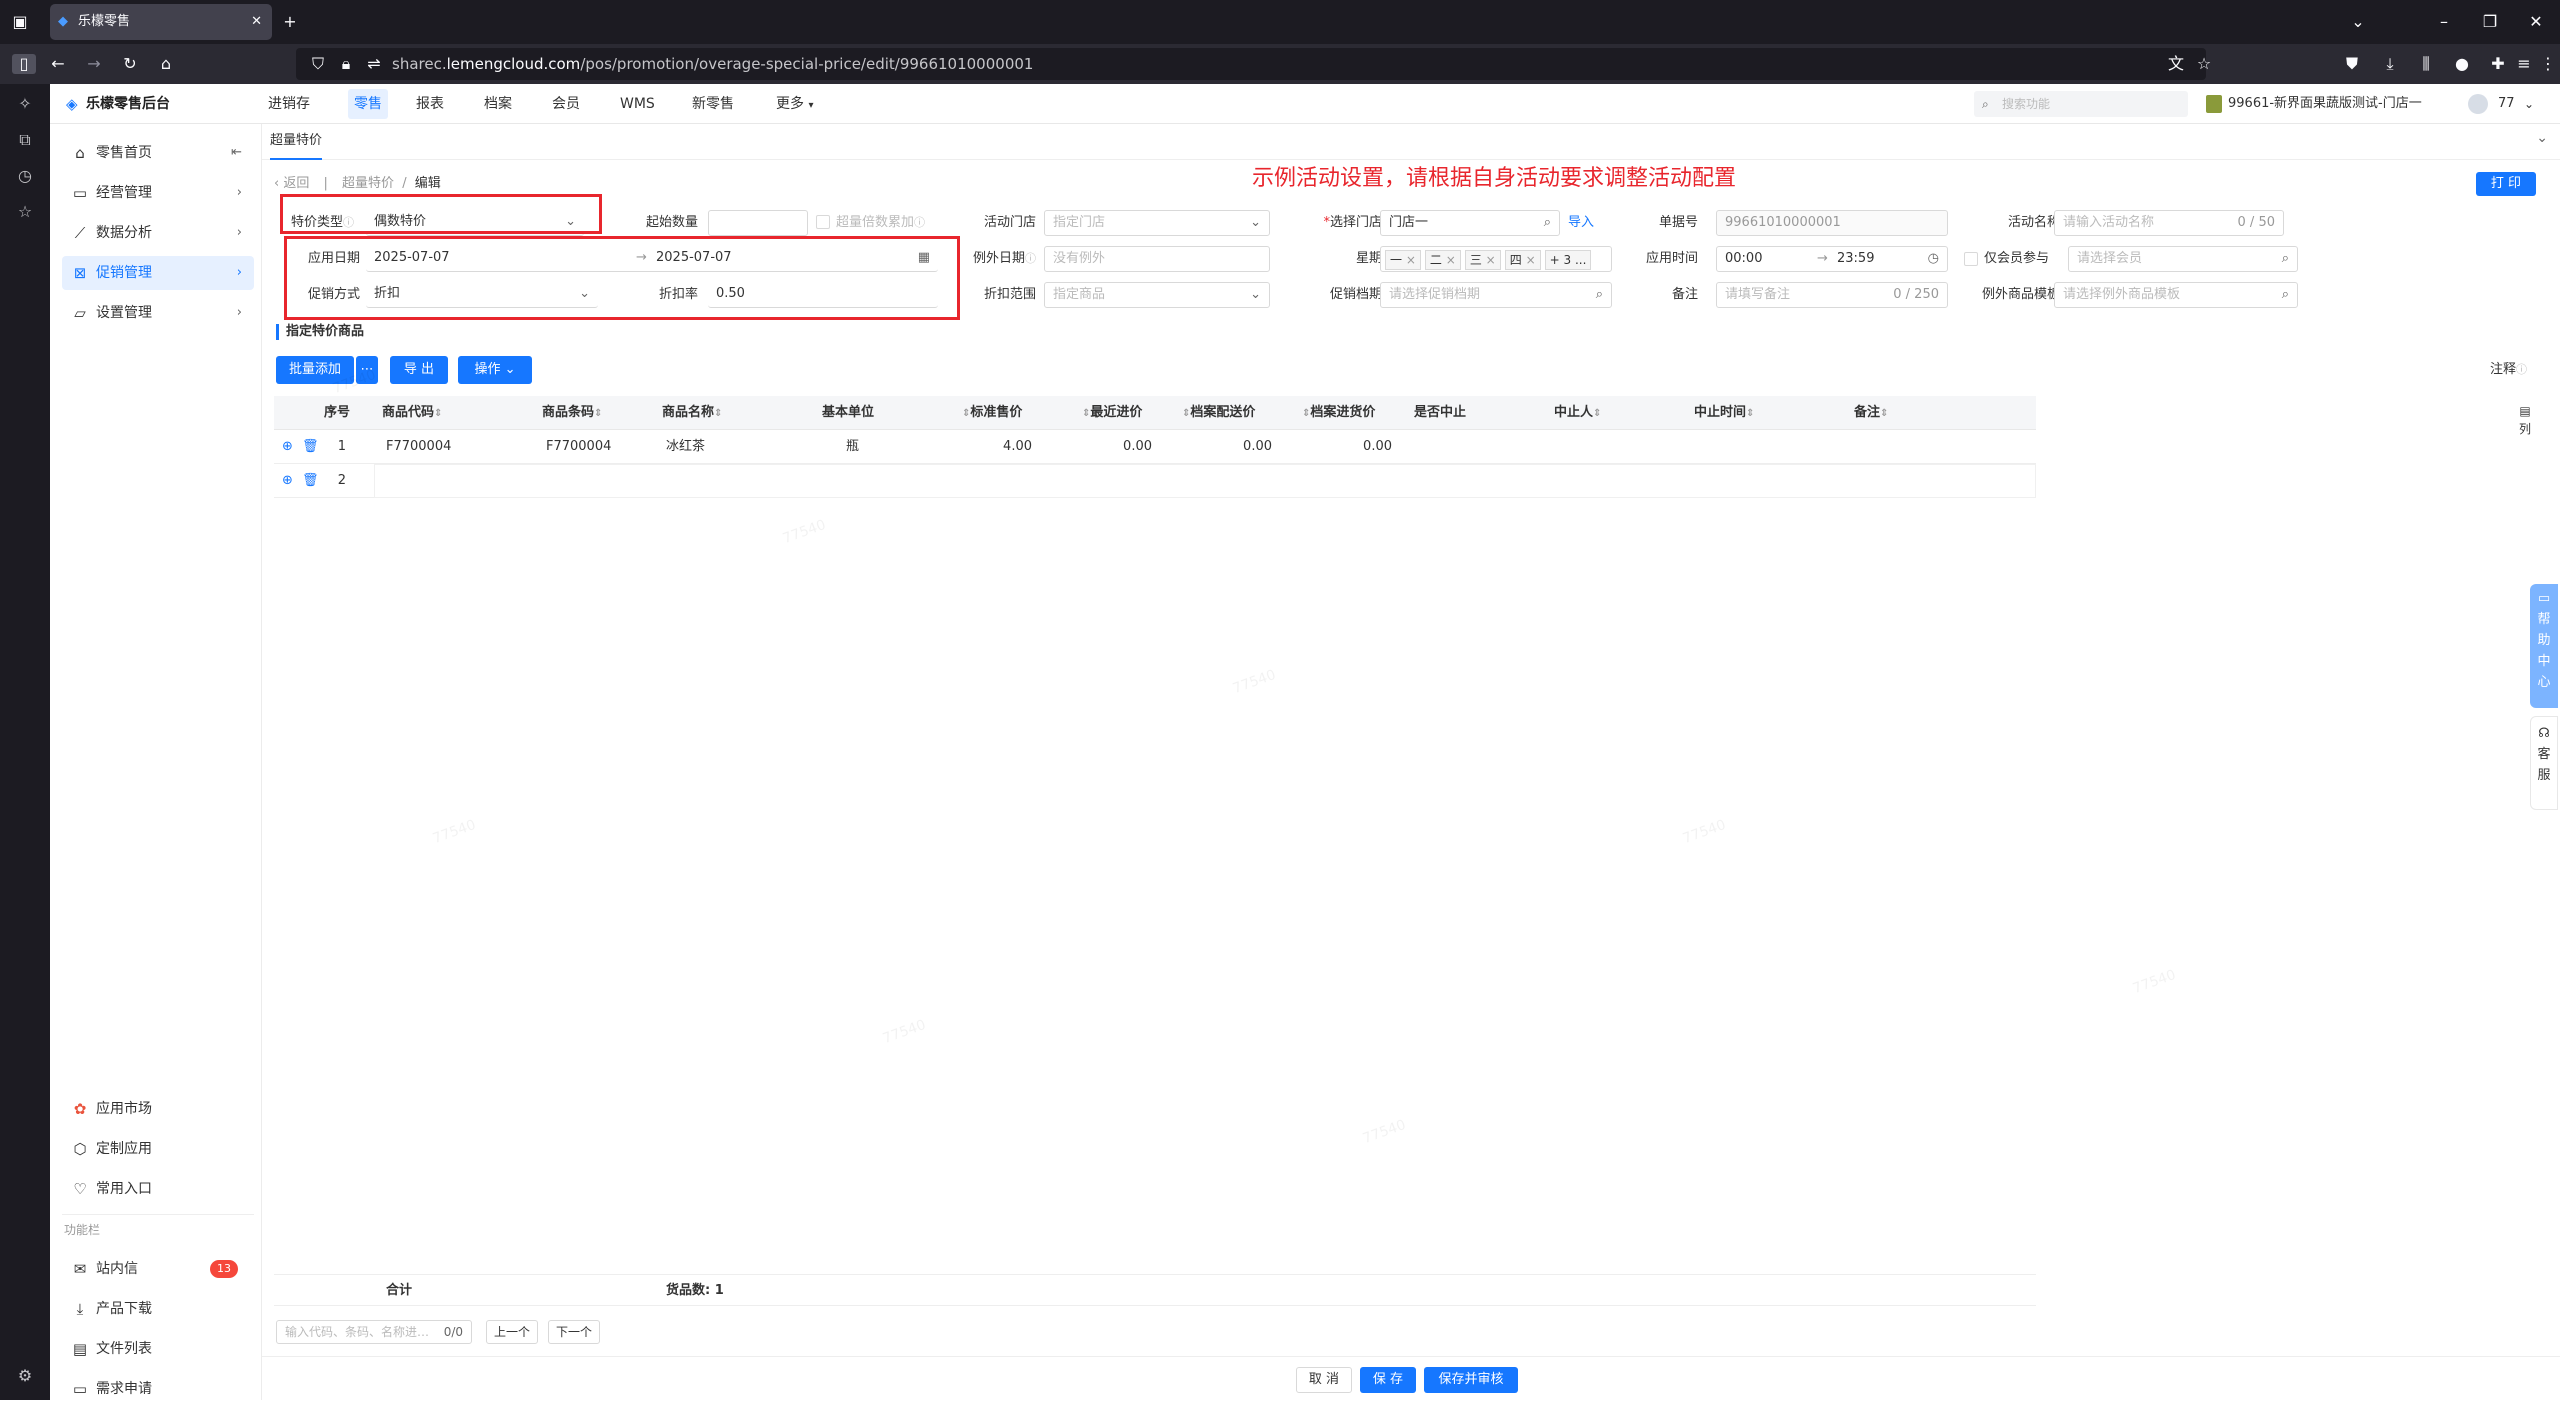  I want to click on settings-gear-icon: ⚙, so click(25, 1376).